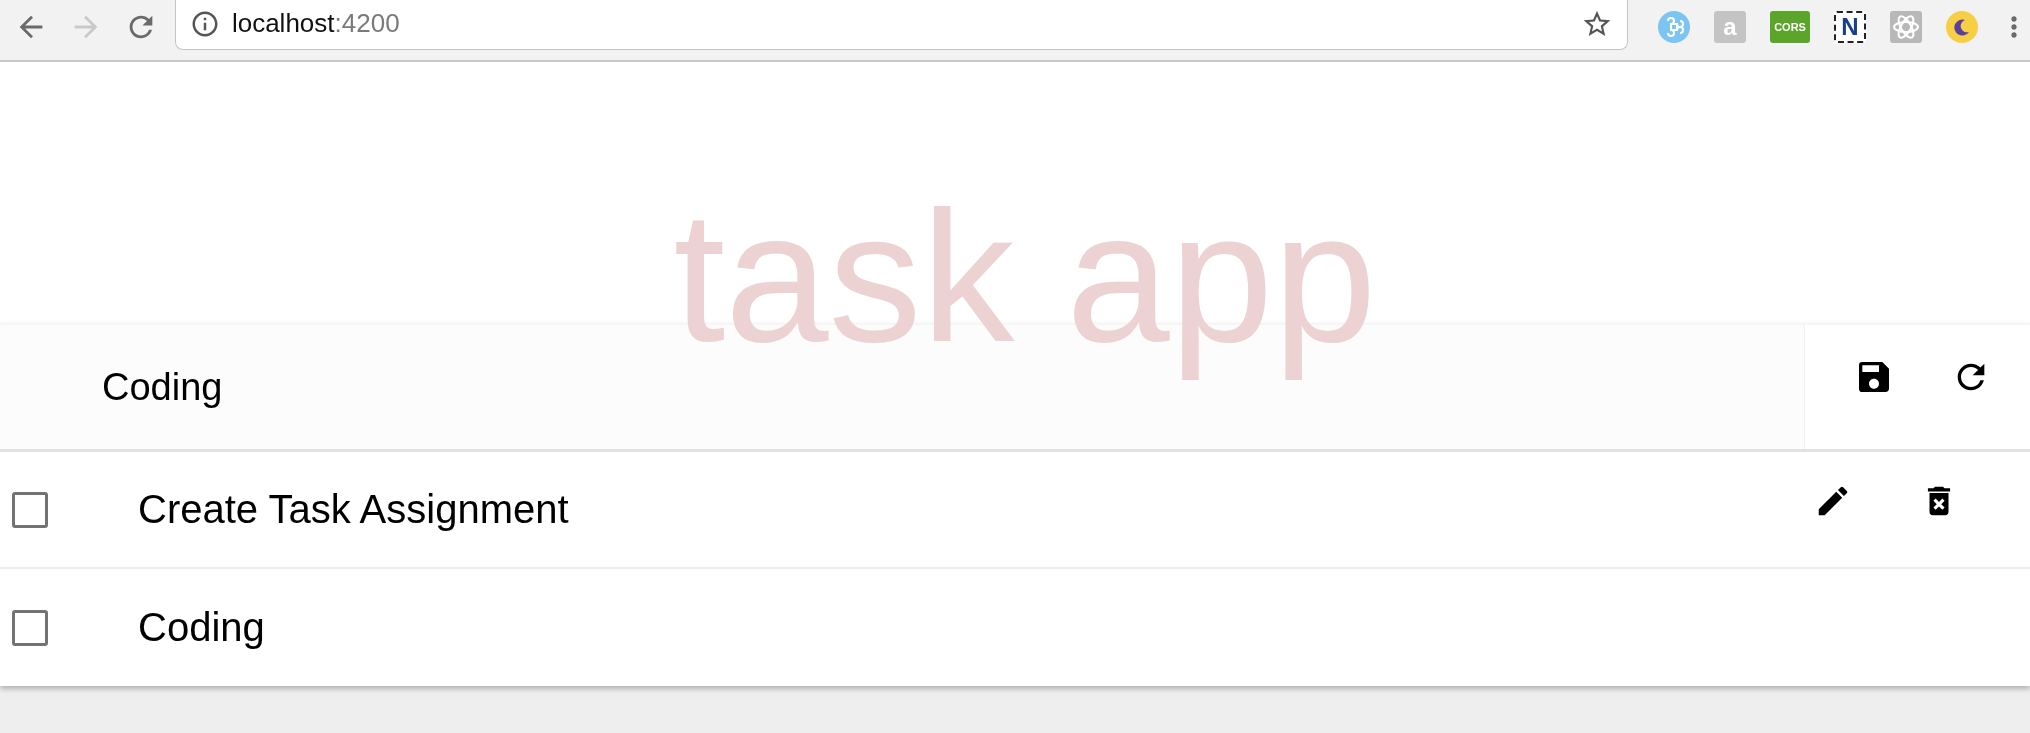 The width and height of the screenshot is (2030, 733). Describe the element at coordinates (901, 25) in the screenshot. I see `address-bar: localhost:4200` at that location.